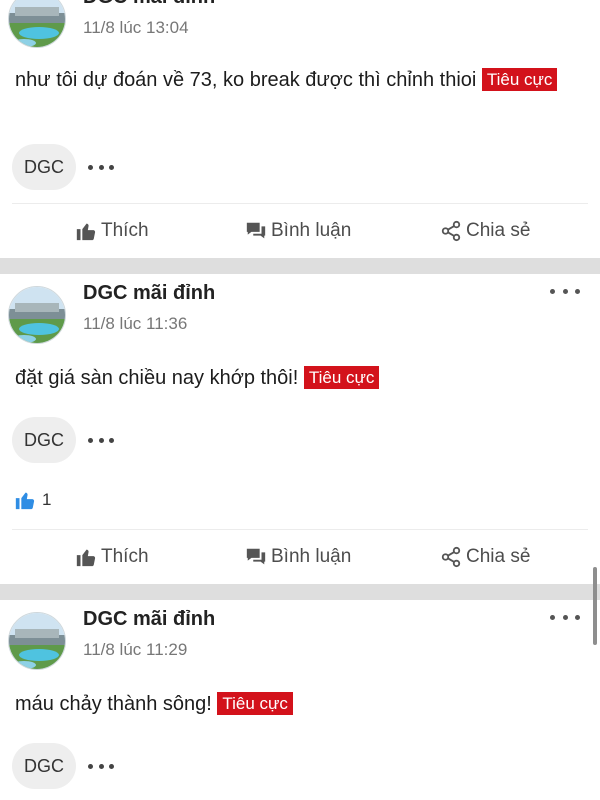  Describe the element at coordinates (300, 635) in the screenshot. I see `post-header: DGC mãi đỉnh 11/8 lúc 11:29` at that location.